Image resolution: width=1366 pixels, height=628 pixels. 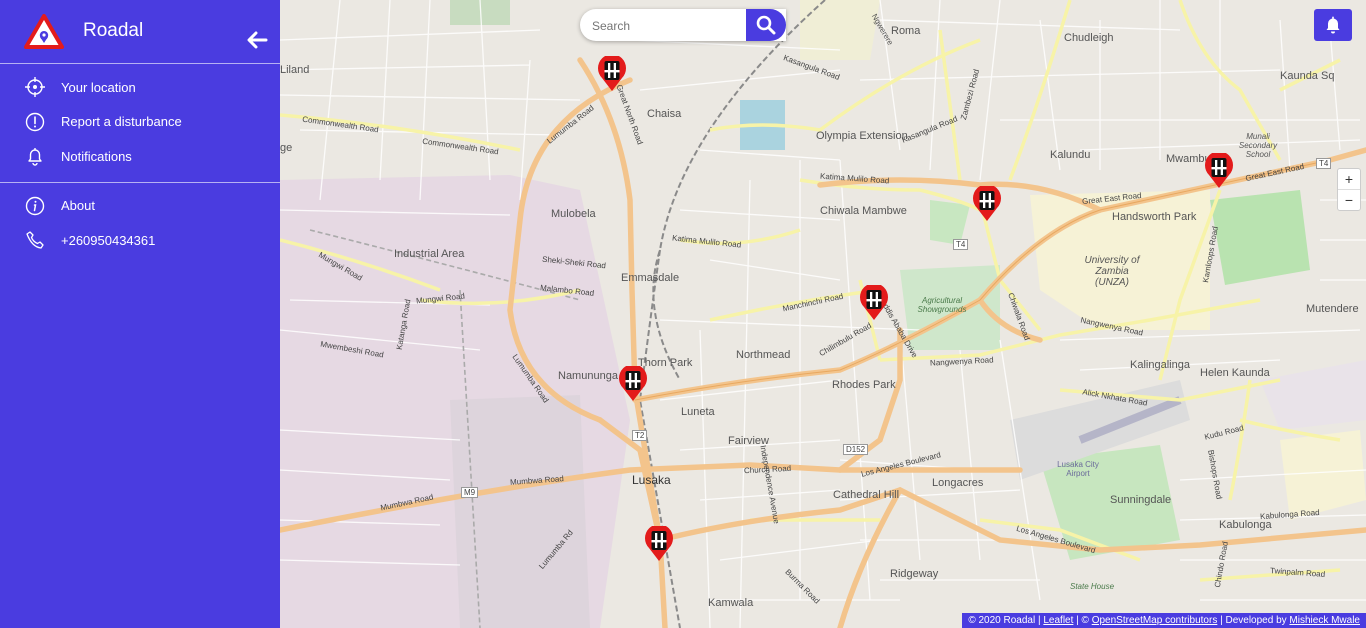 I want to click on place-label: University of Zambia (UNZA), so click(x=1112, y=271).